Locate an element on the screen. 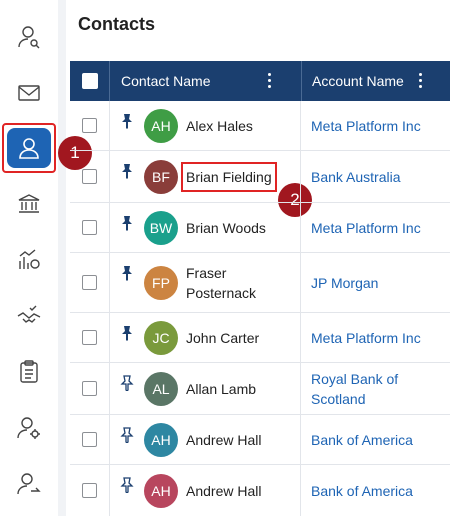 This screenshot has width=450, height=516. avatar: BF is located at coordinates (161, 177).